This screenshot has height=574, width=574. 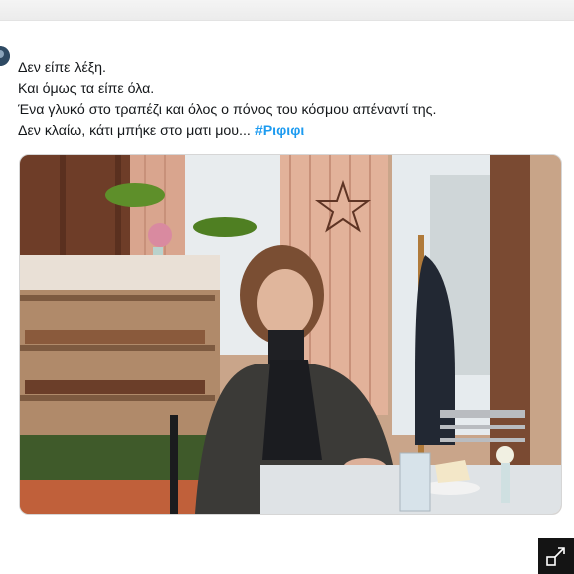 What do you see at coordinates (62, 68) in the screenshot?
I see `tweet-line: Δεν είπε λέξη.` at bounding box center [62, 68].